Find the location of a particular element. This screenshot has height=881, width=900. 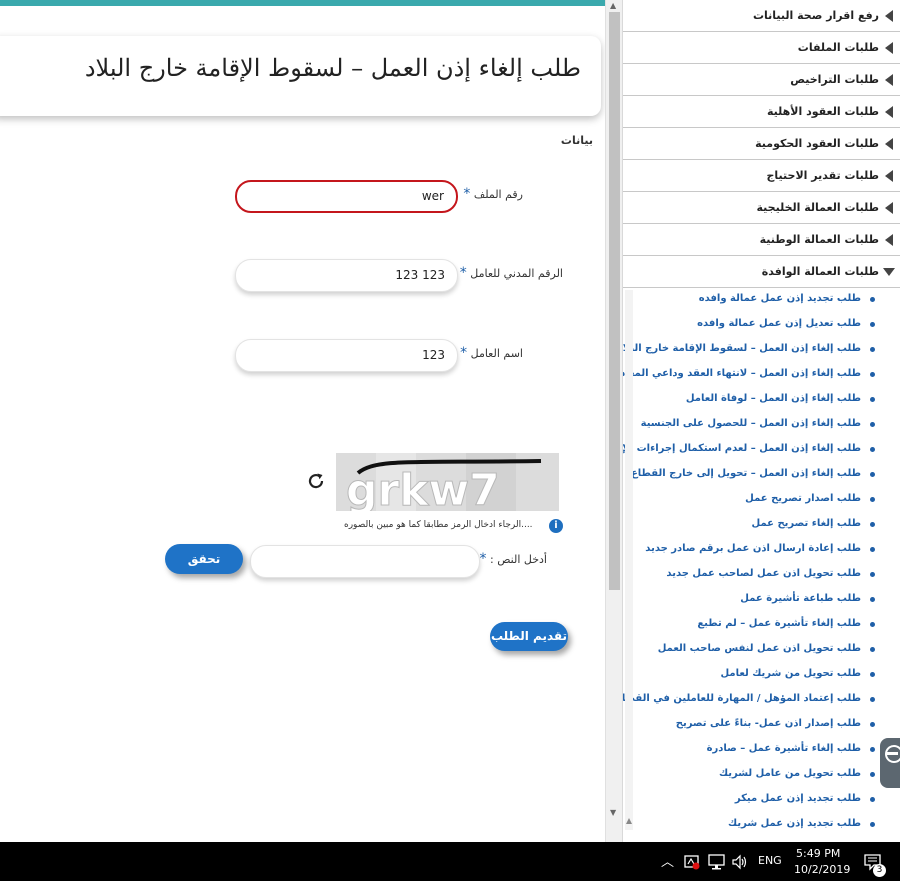

sidebar-sub-item: طلب طباعة تأشيرة عمل is located at coordinates (758, 600).